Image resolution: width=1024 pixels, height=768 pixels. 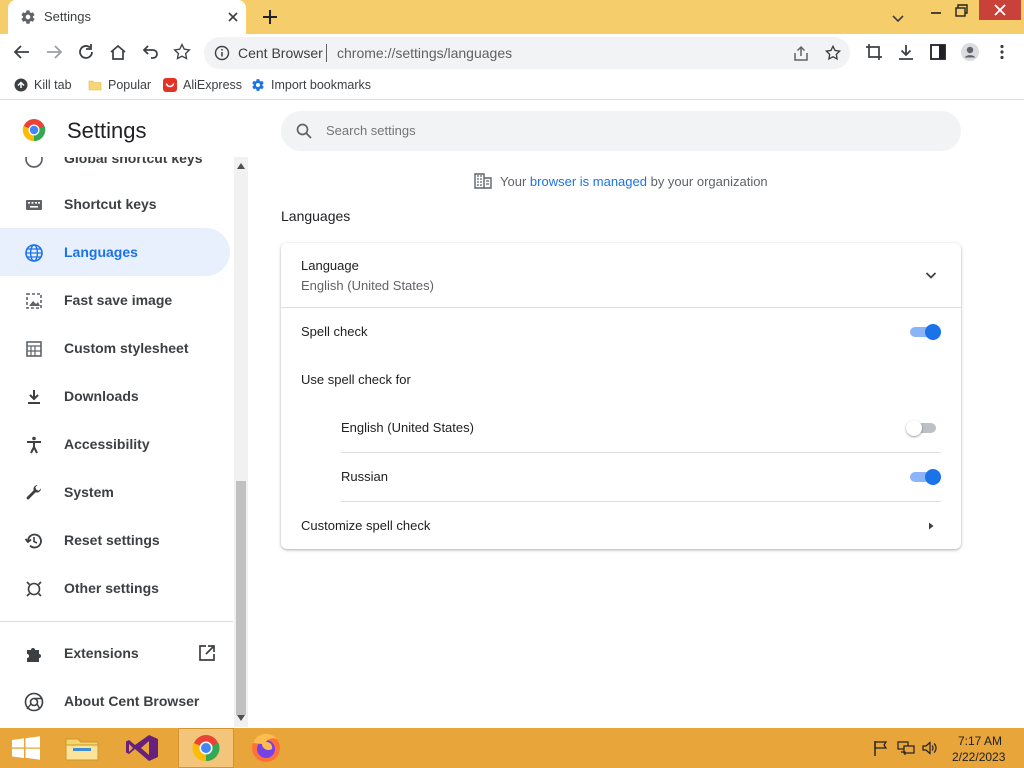 I want to click on sidebar-item-custom-stylesheet: Custom stylesheet, so click(x=115, y=348).